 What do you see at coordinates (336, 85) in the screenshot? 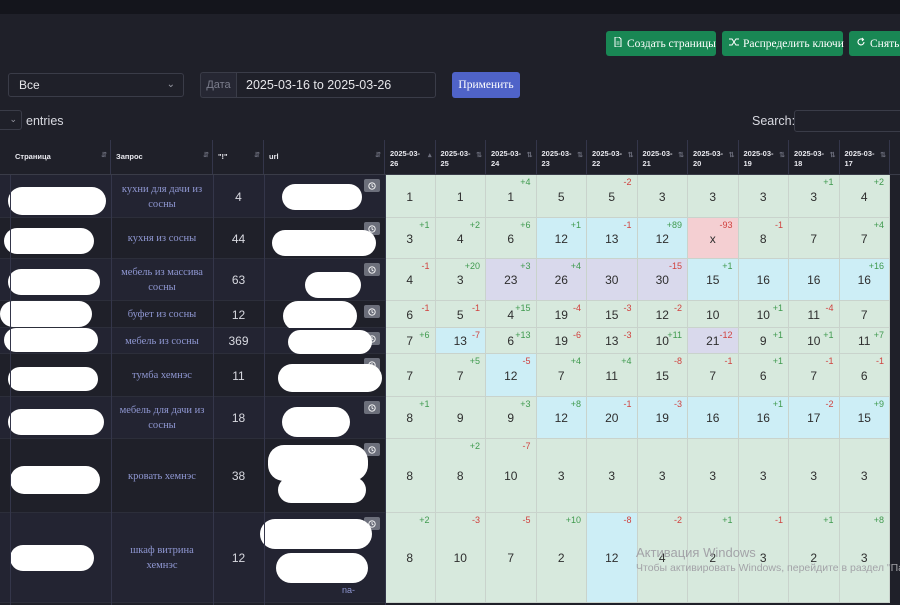
I see `date-range-input: 2025-03-16 to 2025-03-26` at bounding box center [336, 85].